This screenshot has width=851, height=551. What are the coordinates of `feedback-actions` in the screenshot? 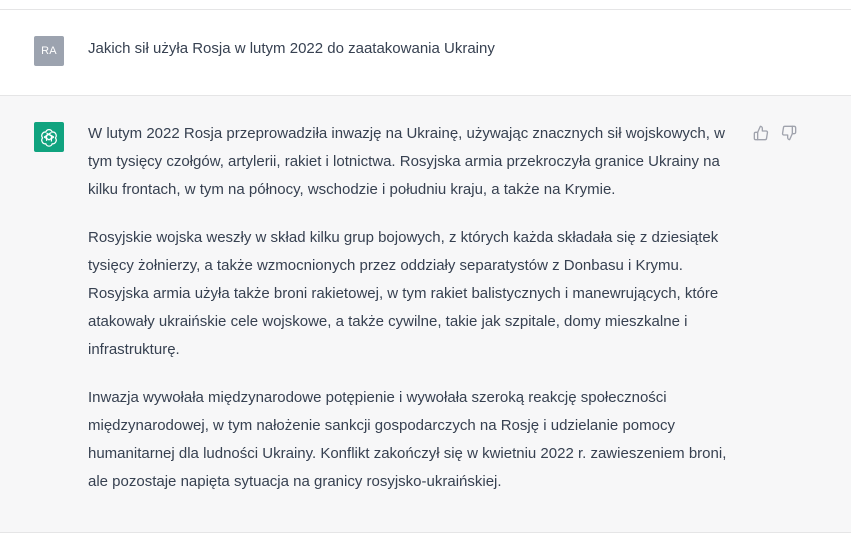 It's located at (775, 133).